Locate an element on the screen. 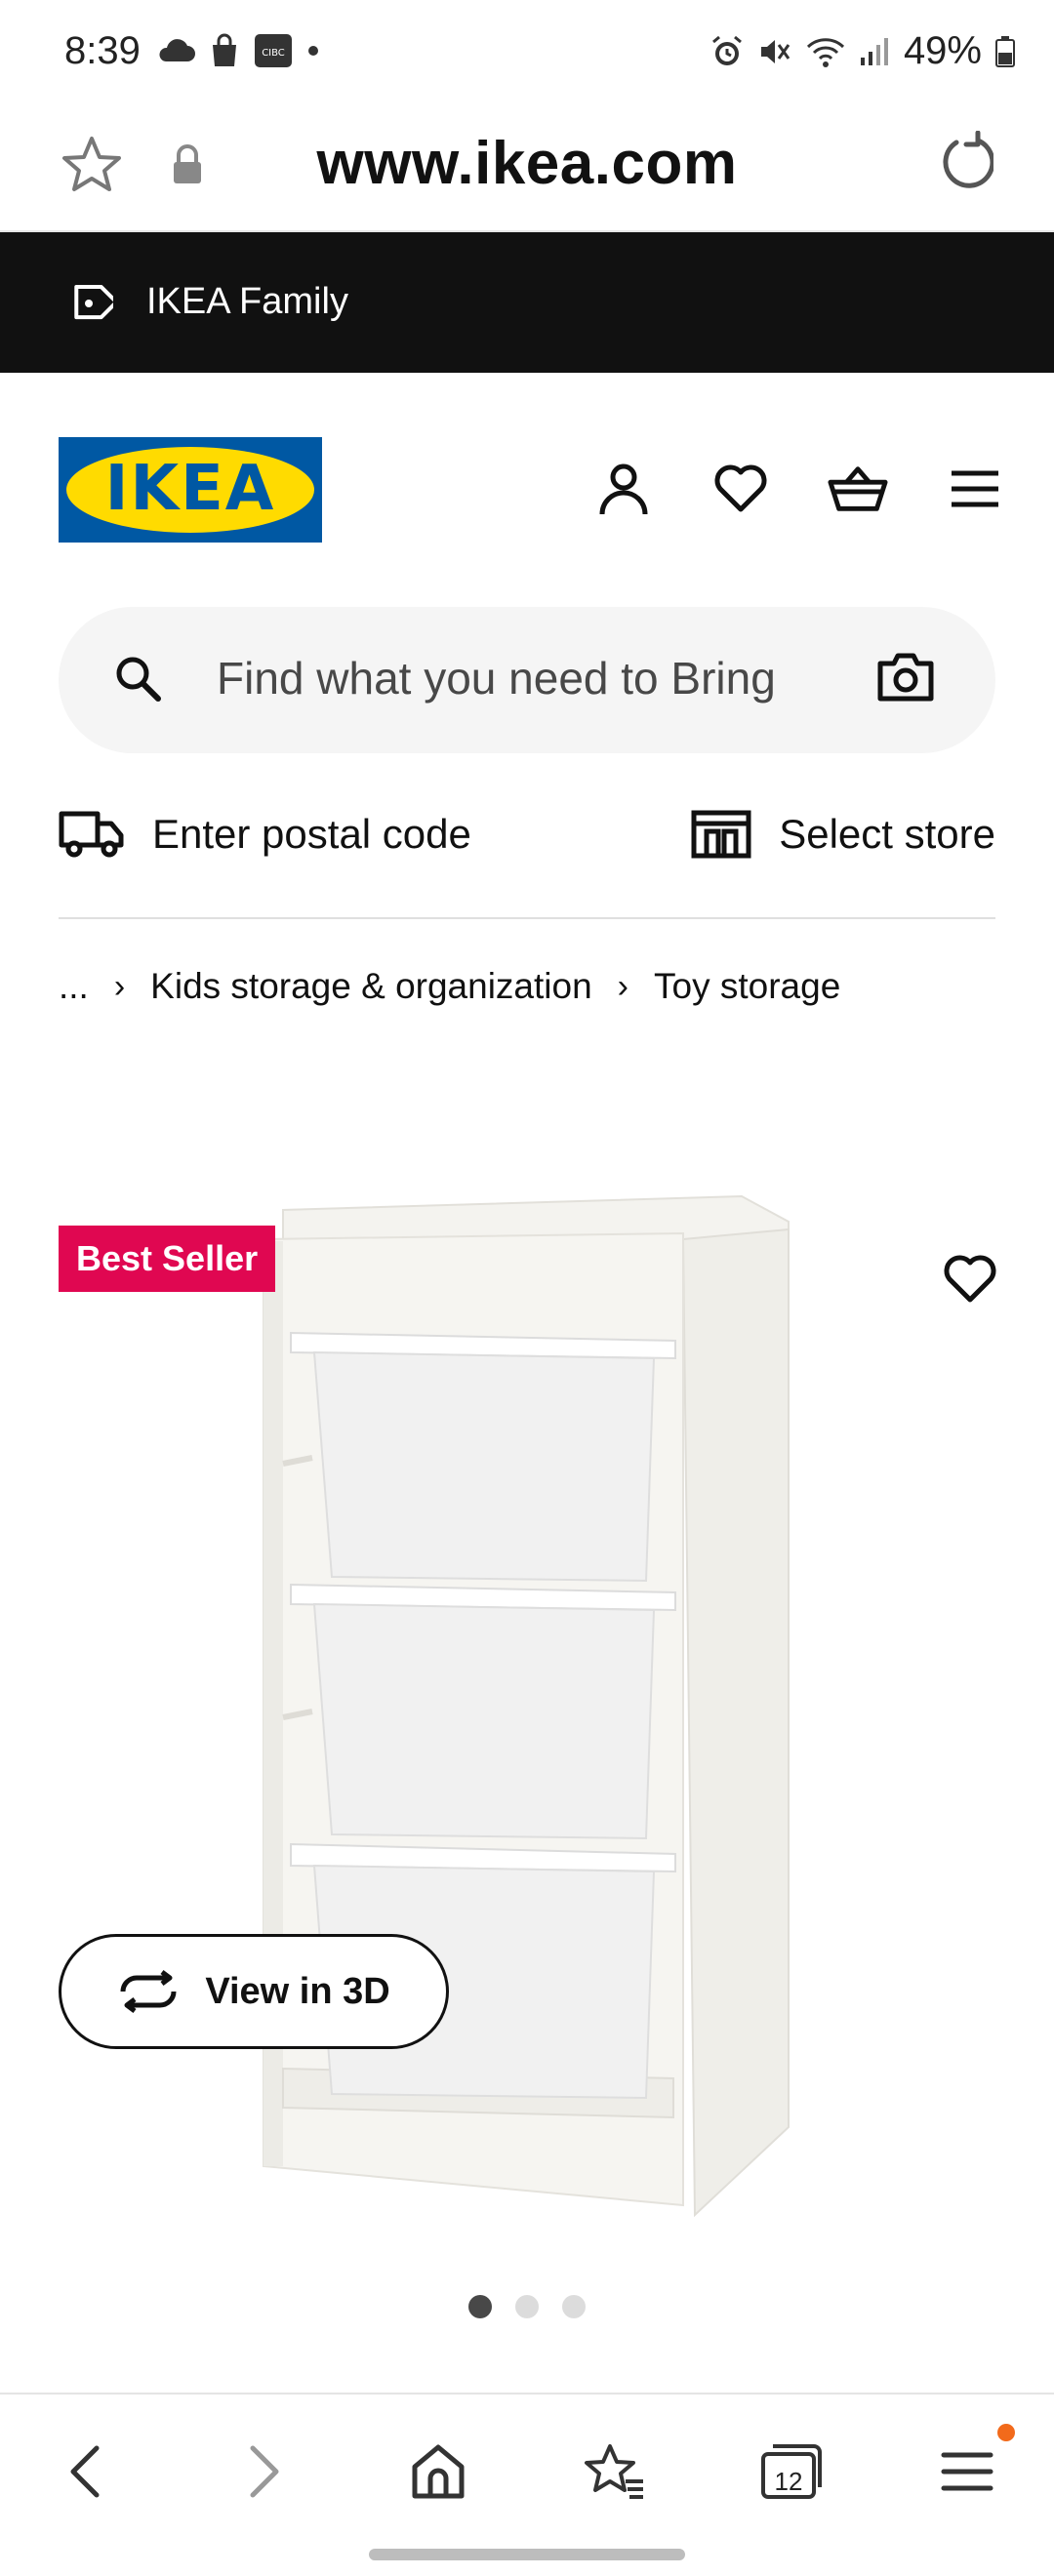 The height and width of the screenshot is (2576, 1054). tabs-button: 12 is located at coordinates (791, 2471).